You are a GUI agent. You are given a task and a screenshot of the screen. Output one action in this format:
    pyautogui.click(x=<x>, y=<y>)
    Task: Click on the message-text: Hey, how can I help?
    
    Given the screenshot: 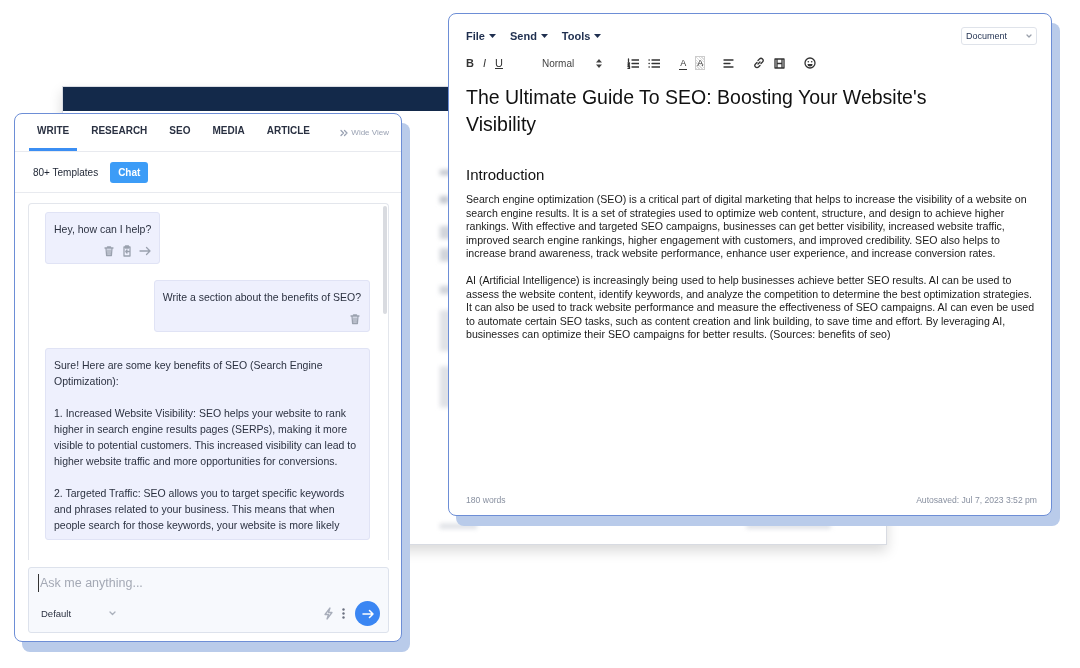 What is the action you would take?
    pyautogui.click(x=103, y=229)
    